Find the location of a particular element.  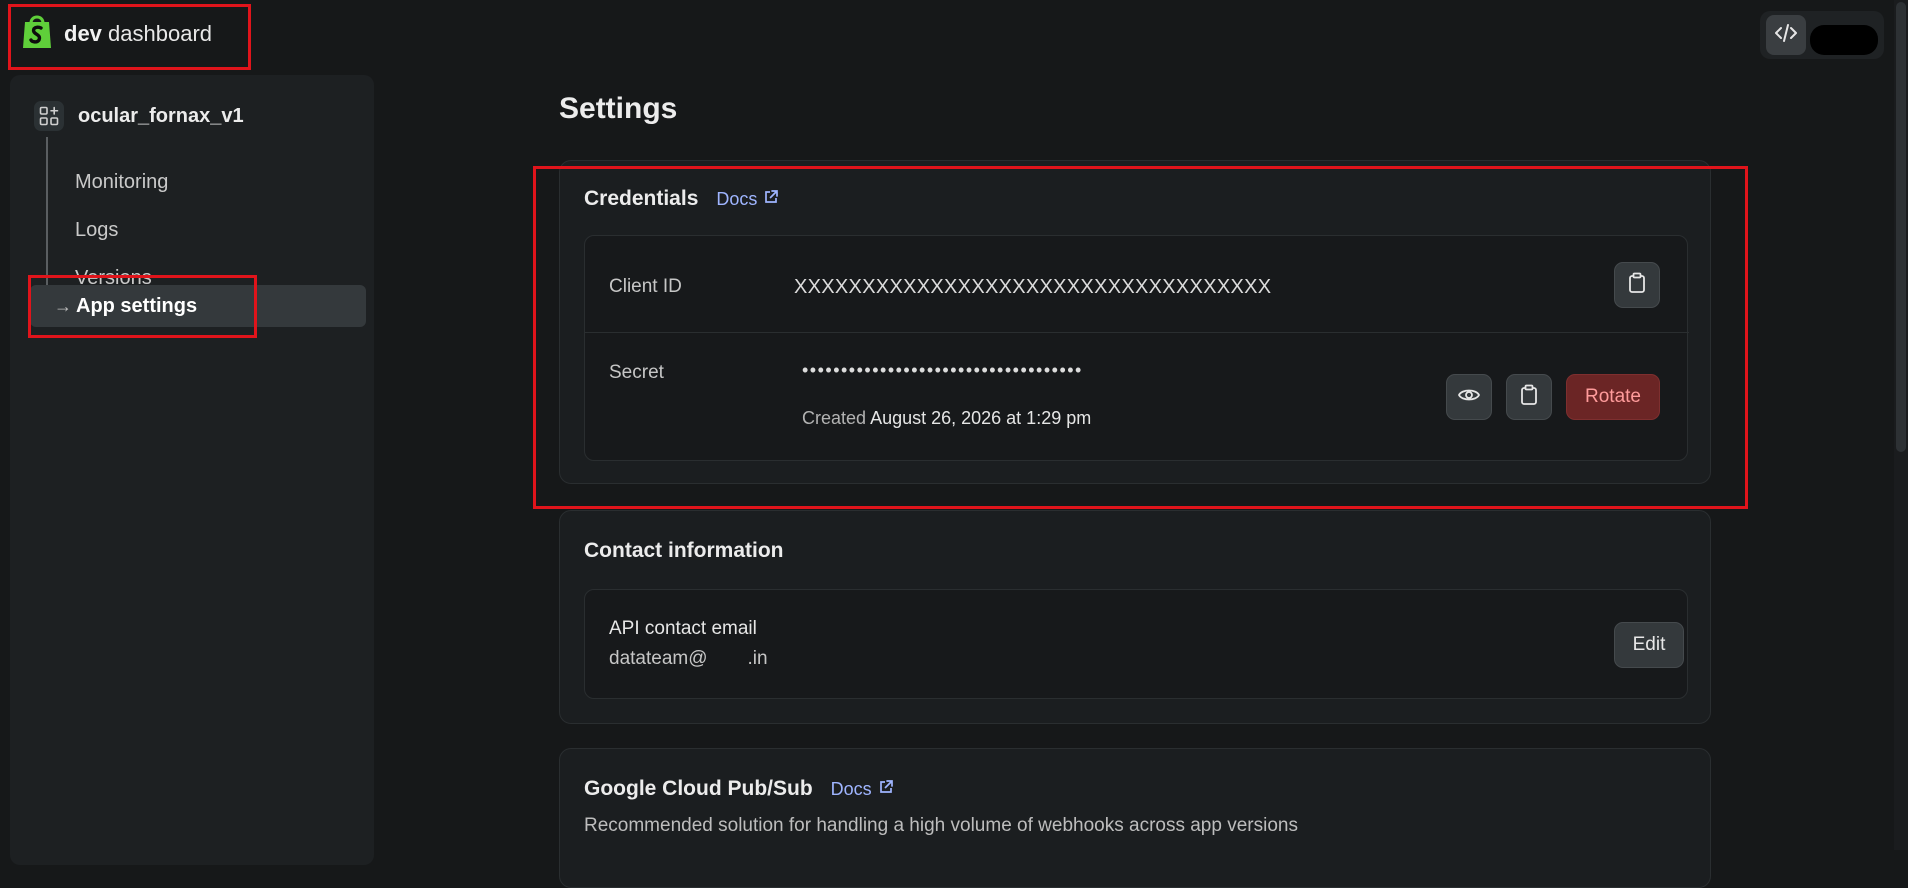

api-contact-email-label: API contact email is located at coordinates (683, 628).